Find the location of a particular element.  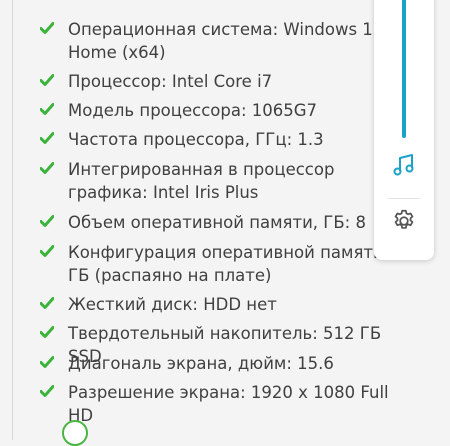

toolbar-divider is located at coordinates (404, 198).